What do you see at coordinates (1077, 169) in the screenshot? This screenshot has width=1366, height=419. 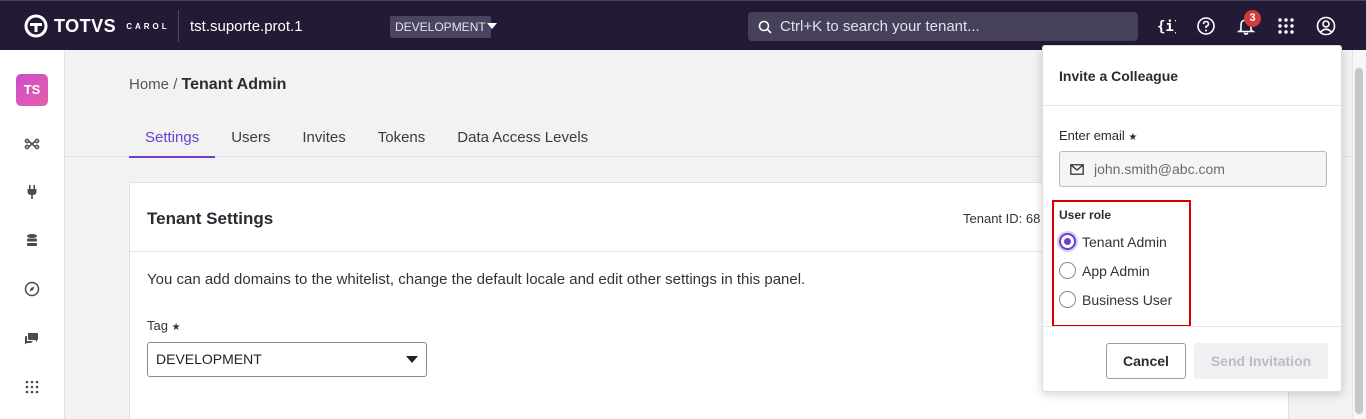 I see `mail-icon` at bounding box center [1077, 169].